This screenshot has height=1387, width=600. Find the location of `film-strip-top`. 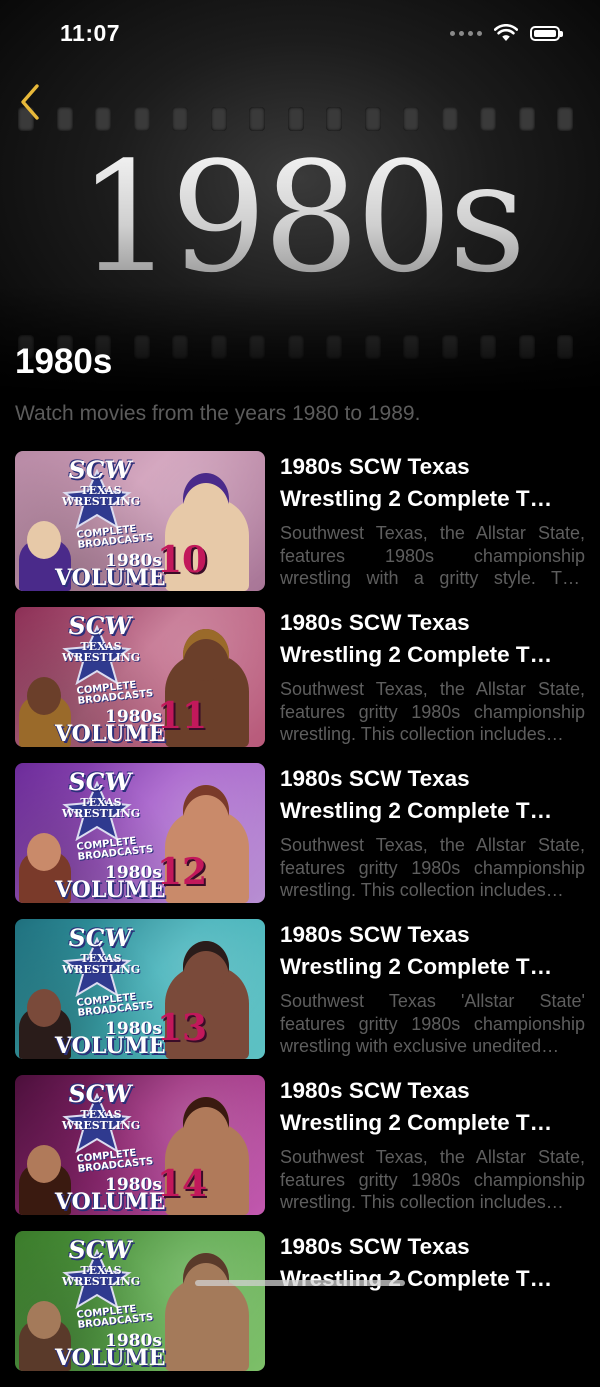

film-strip-top is located at coordinates (300, 119).